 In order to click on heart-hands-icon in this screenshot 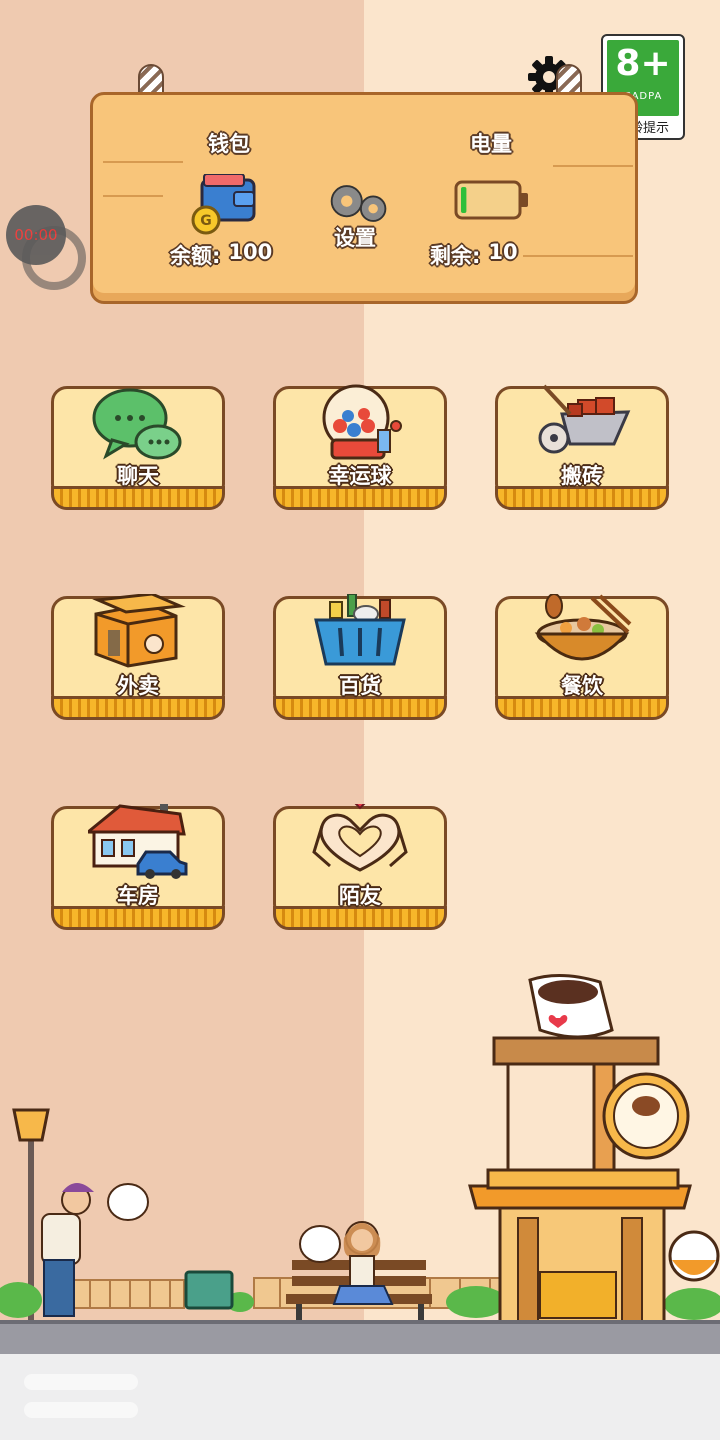, I will do `click(360, 838)`.